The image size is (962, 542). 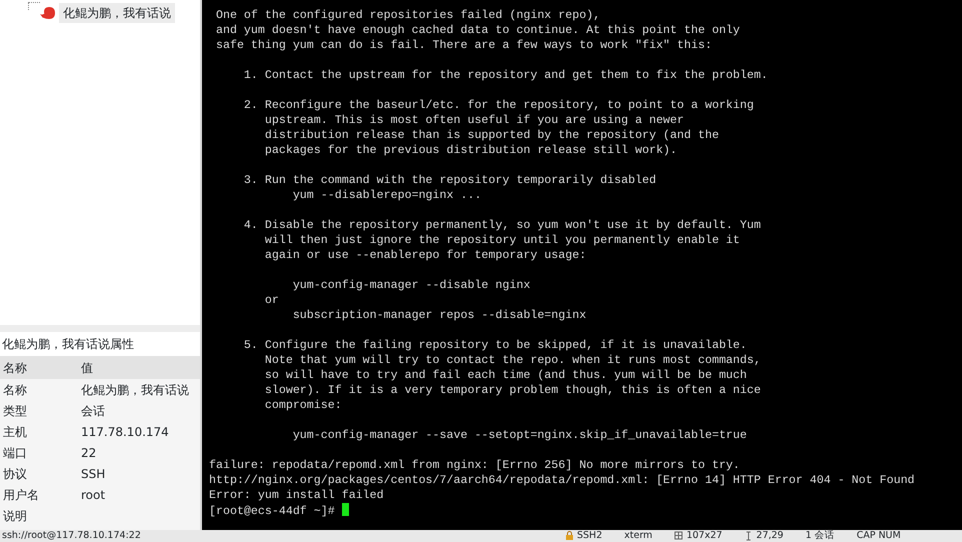 I want to click on property-name: 用户名, so click(x=21, y=495).